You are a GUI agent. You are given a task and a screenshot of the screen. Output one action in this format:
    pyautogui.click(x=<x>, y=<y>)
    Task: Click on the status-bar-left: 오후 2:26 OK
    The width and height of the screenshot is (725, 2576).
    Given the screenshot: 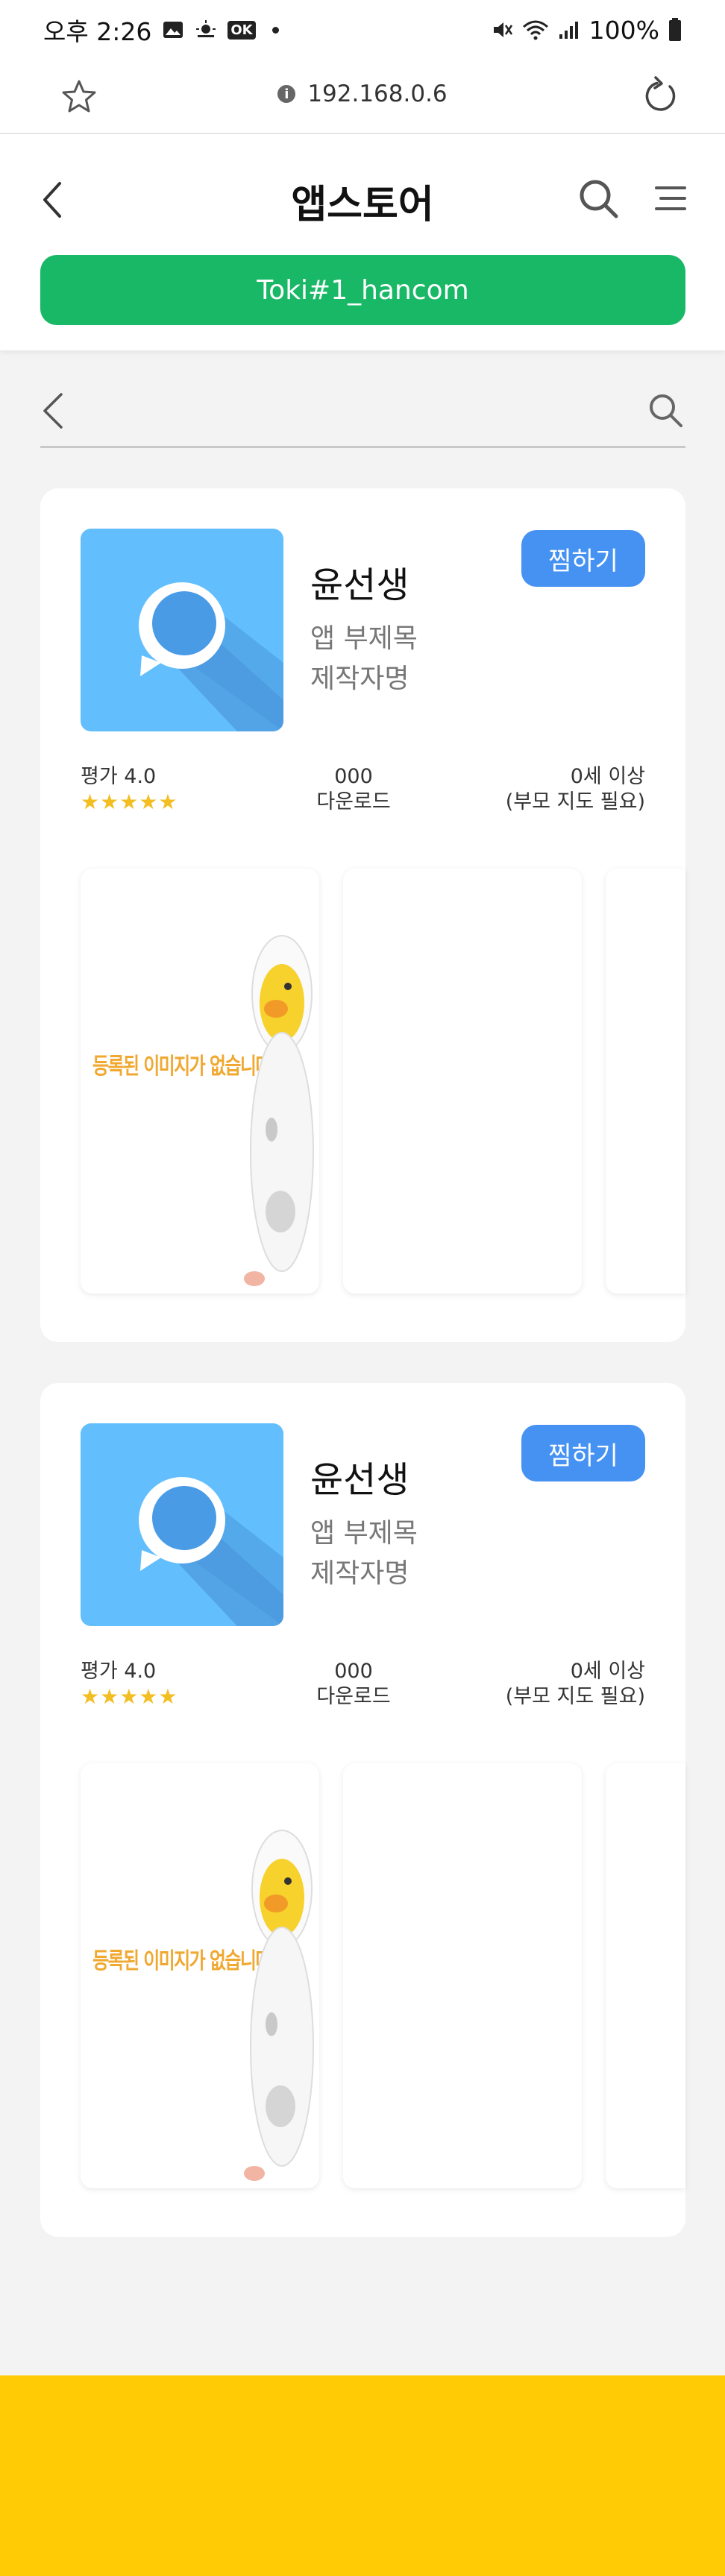 What is the action you would take?
    pyautogui.click(x=161, y=30)
    